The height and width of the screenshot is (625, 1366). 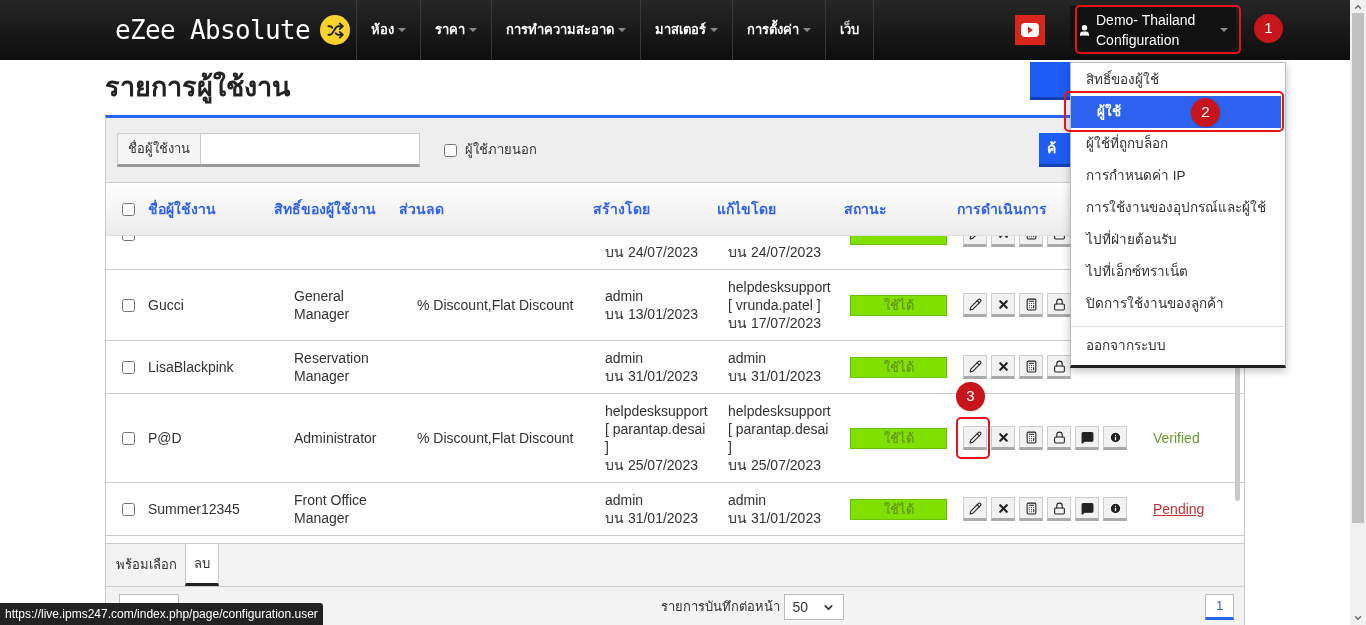 I want to click on role-cell-text: Reservation, so click(x=332, y=358).